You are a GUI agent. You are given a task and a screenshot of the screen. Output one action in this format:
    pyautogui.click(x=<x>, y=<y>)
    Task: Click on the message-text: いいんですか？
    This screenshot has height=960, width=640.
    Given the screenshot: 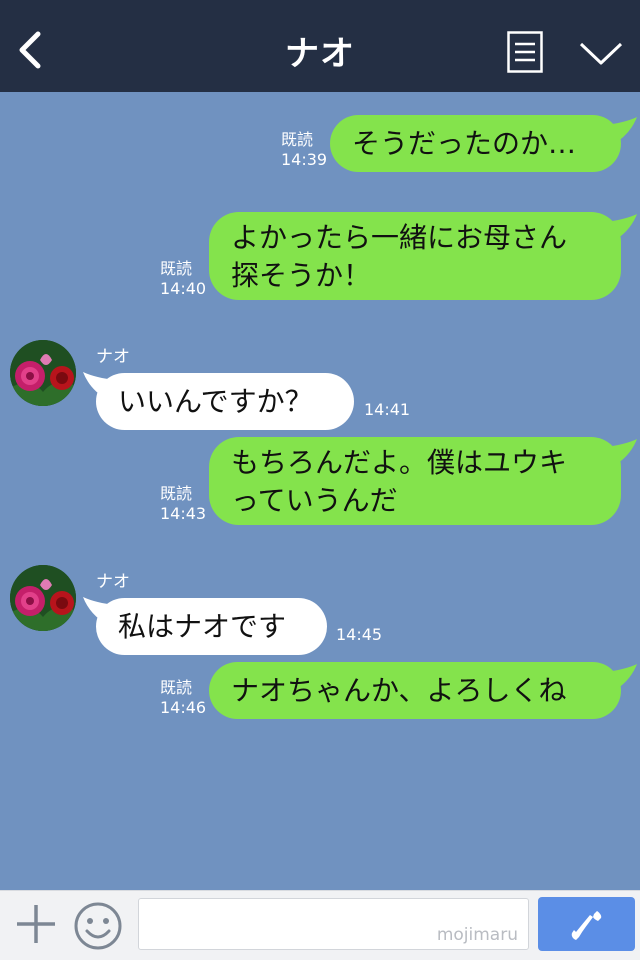 What is the action you would take?
    pyautogui.click(x=215, y=401)
    